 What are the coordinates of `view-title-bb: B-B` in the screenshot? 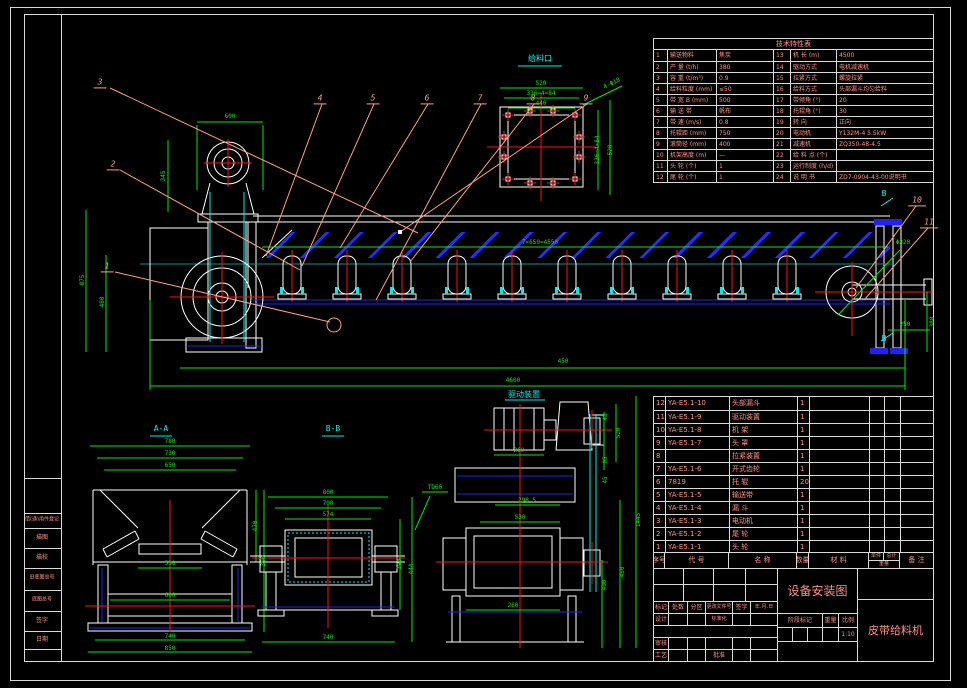 It's located at (333, 428).